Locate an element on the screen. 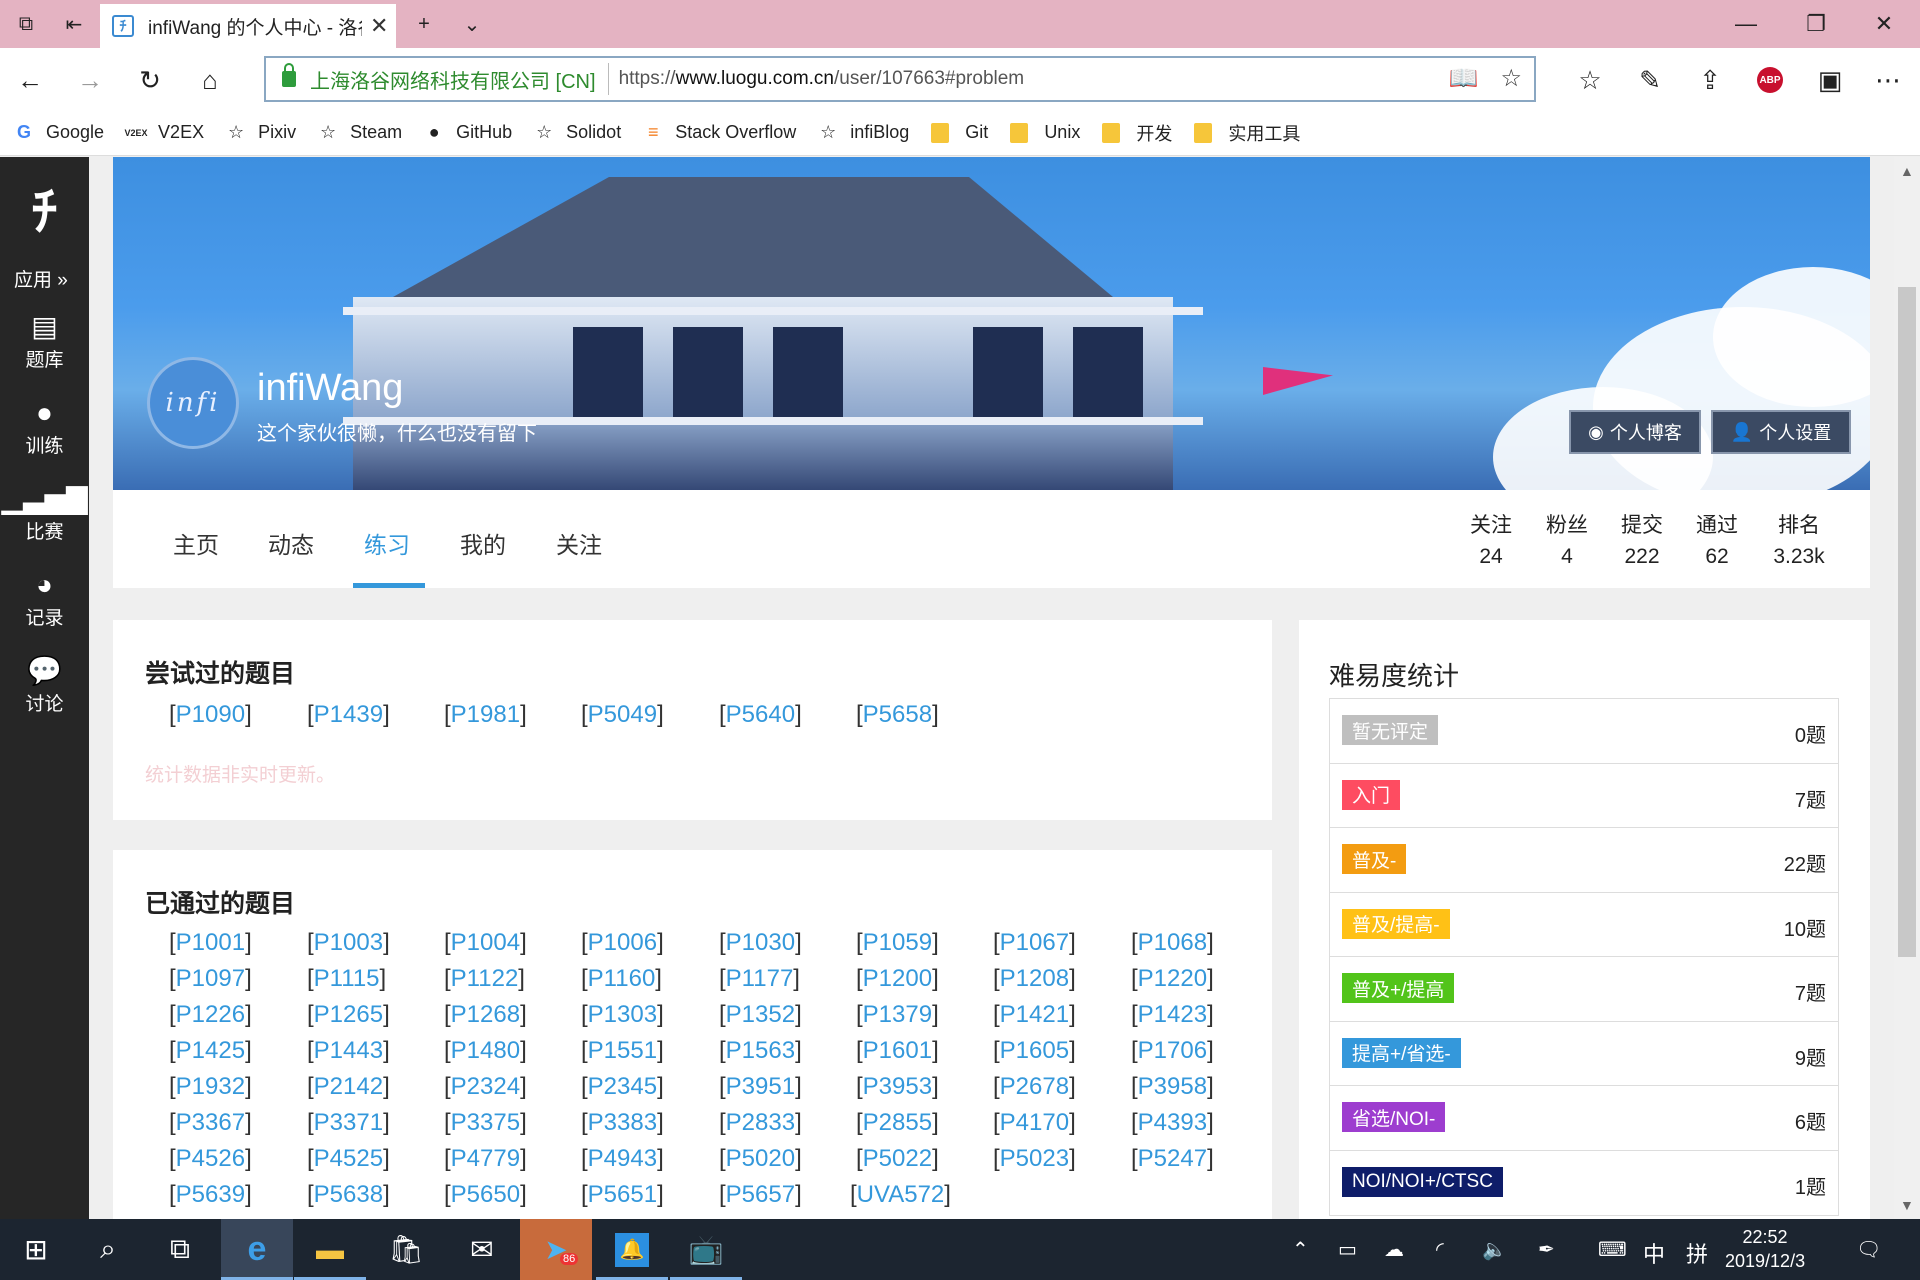 This screenshot has height=1280, width=1920. refresh-icon: ↻ is located at coordinates (150, 80).